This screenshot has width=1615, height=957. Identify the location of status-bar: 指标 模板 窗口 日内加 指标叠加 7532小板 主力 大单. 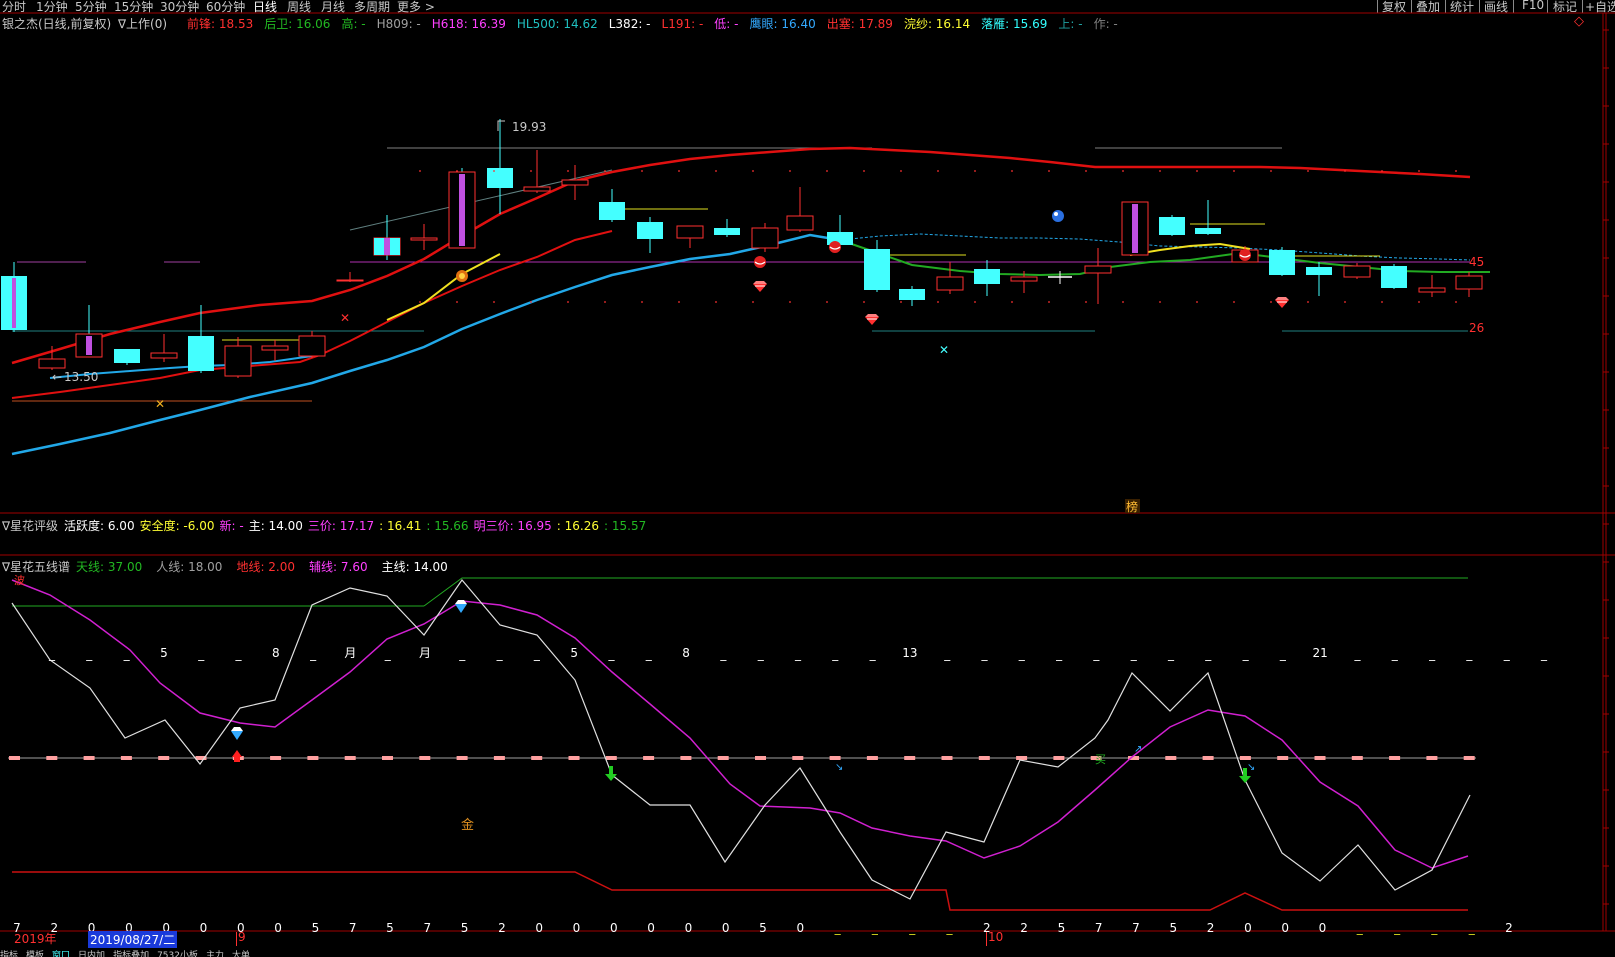
(807, 952).